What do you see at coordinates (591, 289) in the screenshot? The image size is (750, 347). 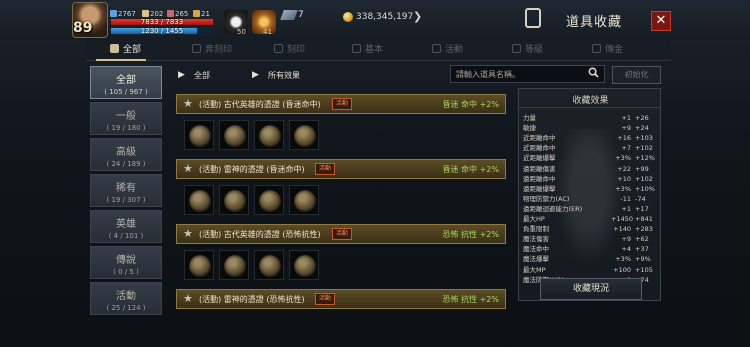 I see `collection-status-button: 收藏現況` at bounding box center [591, 289].